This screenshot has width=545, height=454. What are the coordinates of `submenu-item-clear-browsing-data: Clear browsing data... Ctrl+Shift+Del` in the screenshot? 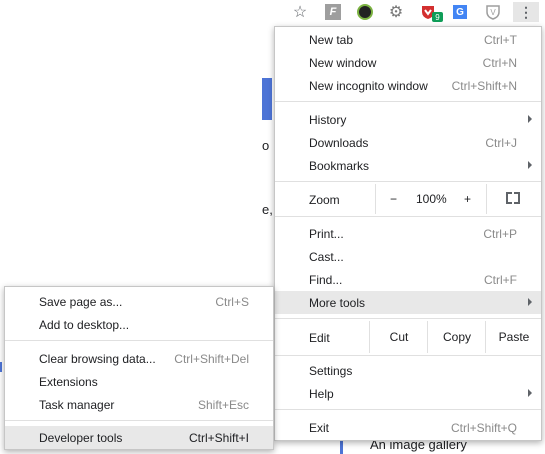 It's located at (139, 358).